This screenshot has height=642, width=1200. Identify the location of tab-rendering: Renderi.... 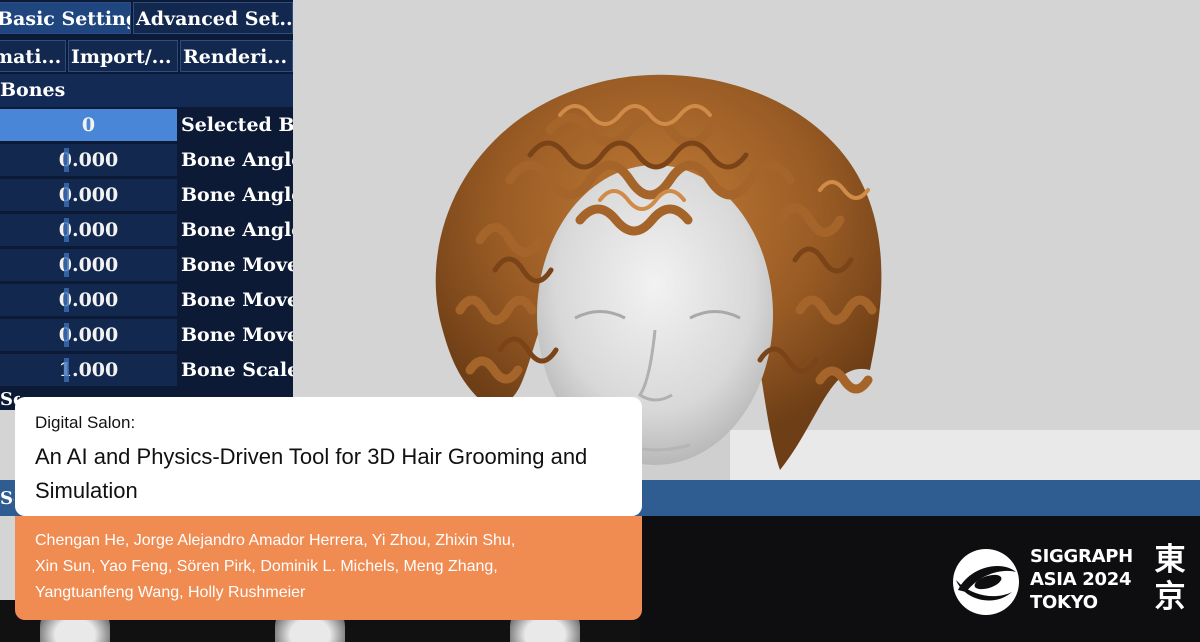
(236, 56).